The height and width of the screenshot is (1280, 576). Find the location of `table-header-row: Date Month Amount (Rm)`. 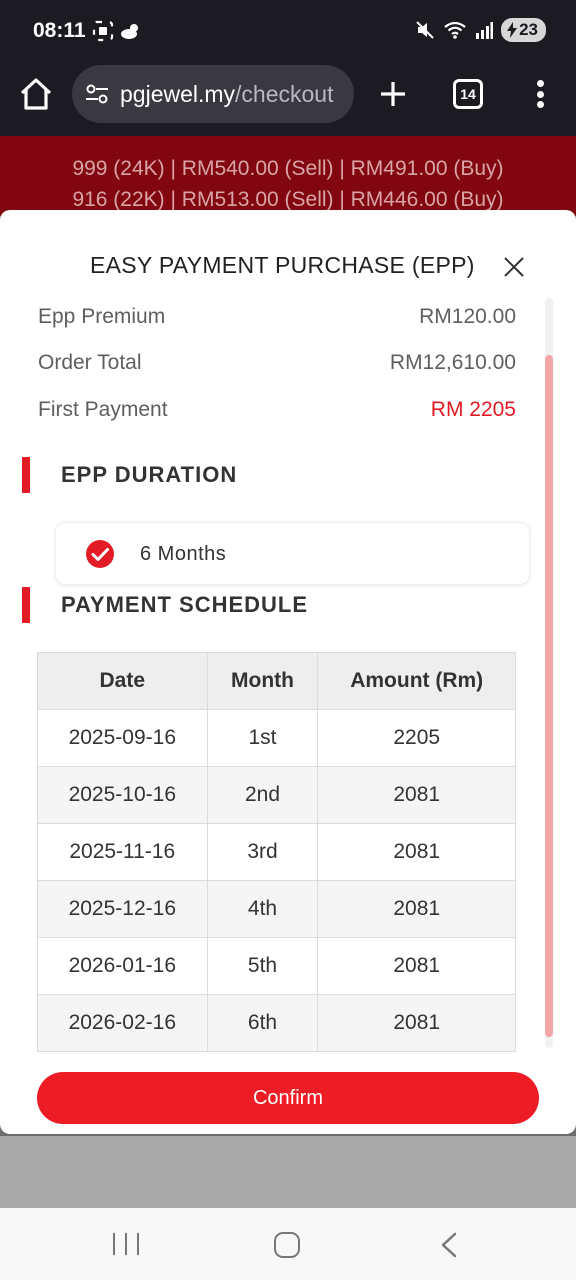

table-header-row: Date Month Amount (Rm) is located at coordinates (276, 681).